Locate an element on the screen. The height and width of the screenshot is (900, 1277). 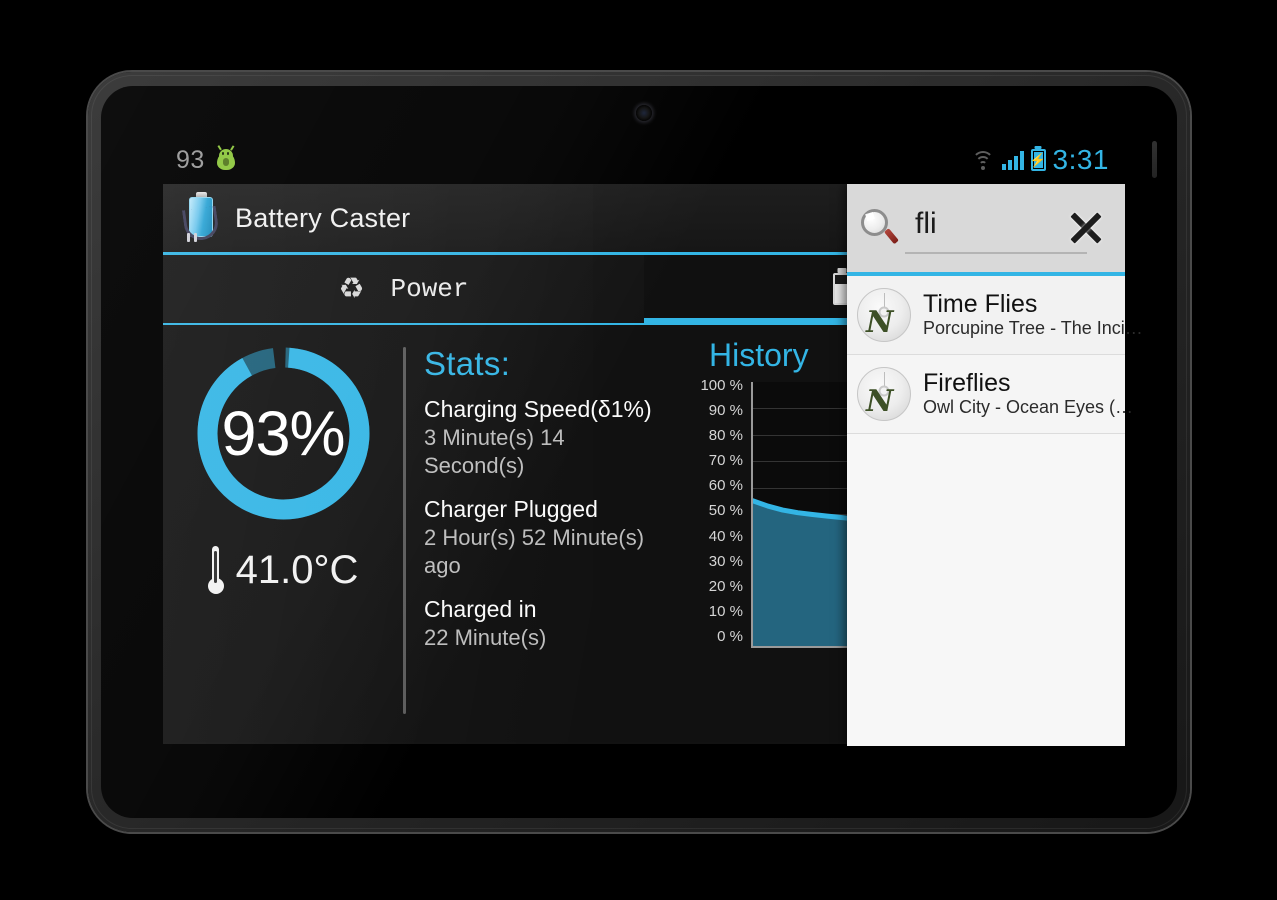
chart-y-tick: 60 % is located at coordinates (725, 486).